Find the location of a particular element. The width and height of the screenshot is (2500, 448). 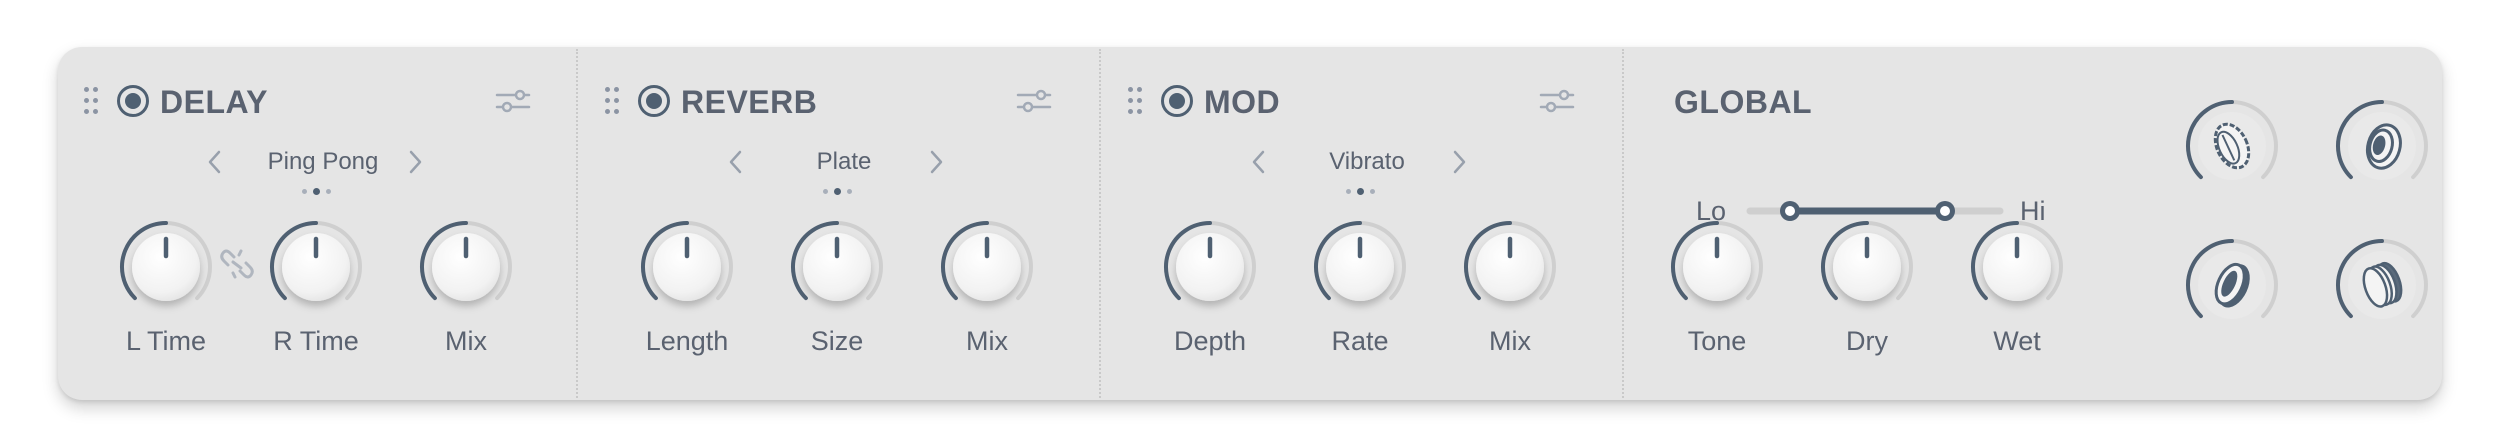

knob-label: Dry is located at coordinates (1867, 341).